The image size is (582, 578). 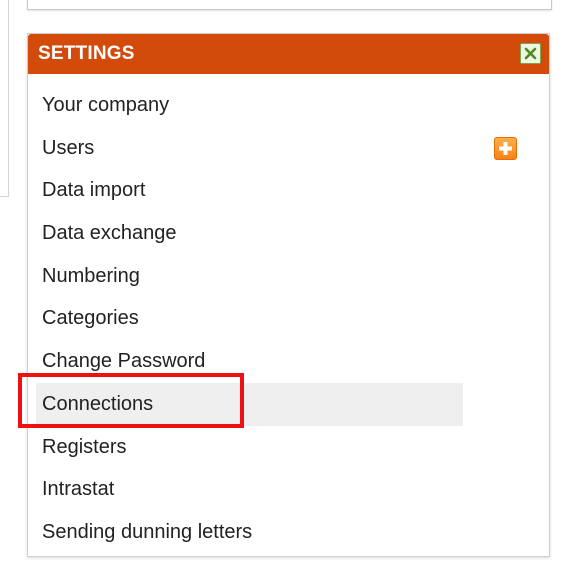 I want to click on settings-item-label: Users, so click(x=68, y=147).